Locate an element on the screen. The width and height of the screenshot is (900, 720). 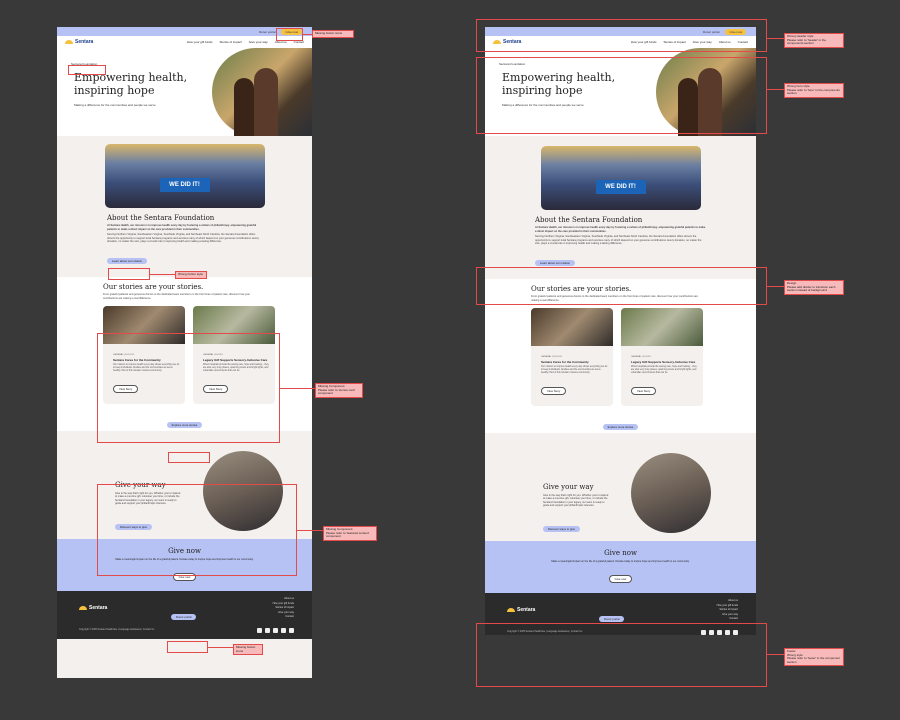
give-now-title: Give now is located at coordinates (620, 553).